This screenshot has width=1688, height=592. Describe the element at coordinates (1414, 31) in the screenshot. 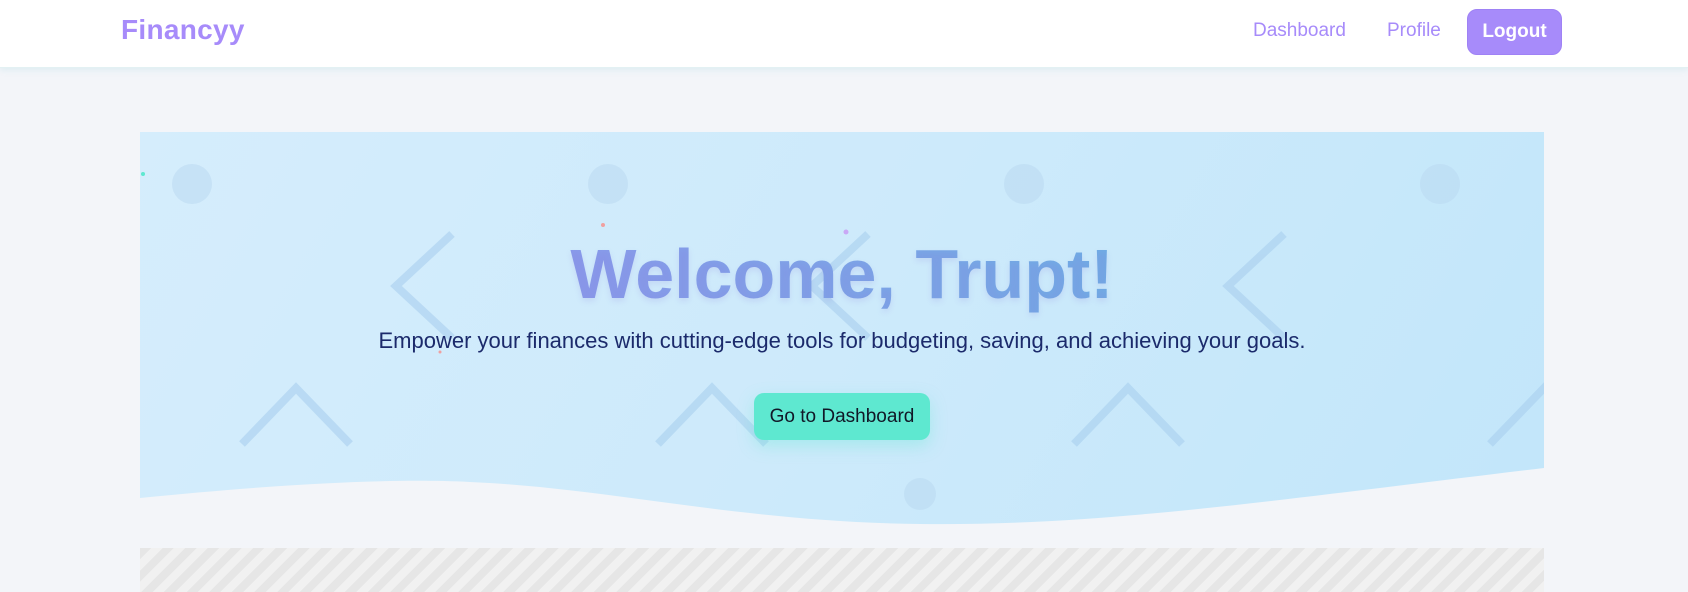

I see `nav-link-profile: Profile` at that location.